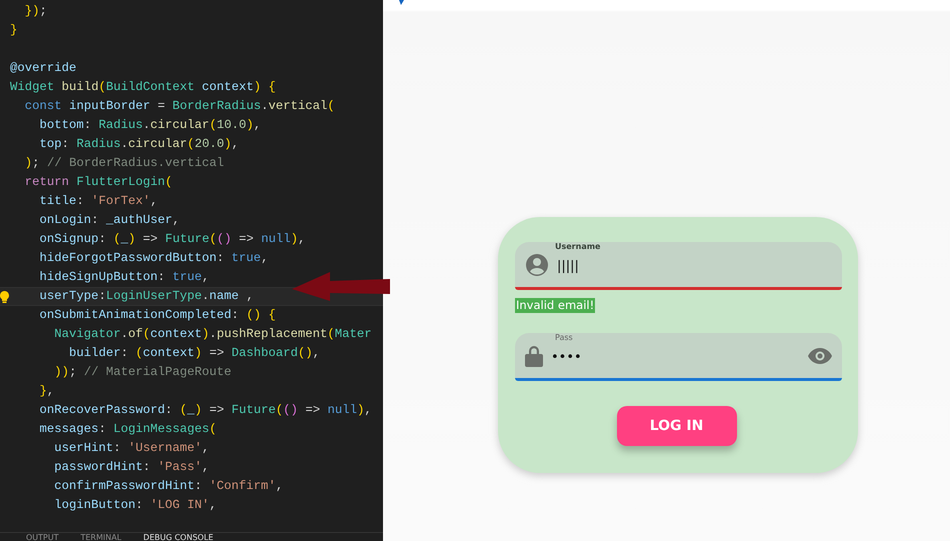 This screenshot has height=541, width=950. Describe the element at coordinates (820, 356) in the screenshot. I see `eye-icon` at that location.